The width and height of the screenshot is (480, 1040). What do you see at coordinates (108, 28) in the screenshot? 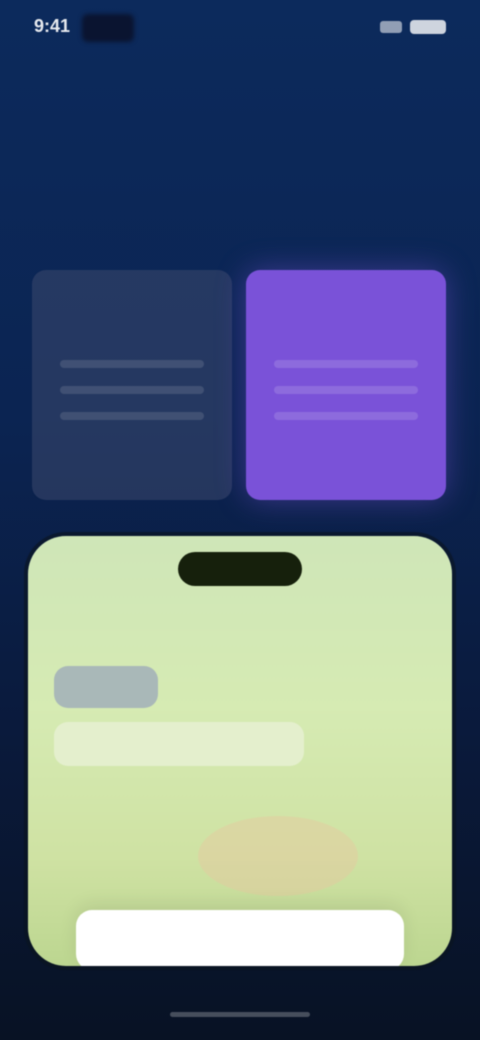
I see `app-logo` at bounding box center [108, 28].